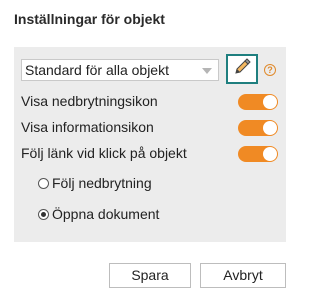 This screenshot has width=320, height=302. What do you see at coordinates (97, 70) in the screenshot?
I see `select-value: Standard för alla objekt` at bounding box center [97, 70].